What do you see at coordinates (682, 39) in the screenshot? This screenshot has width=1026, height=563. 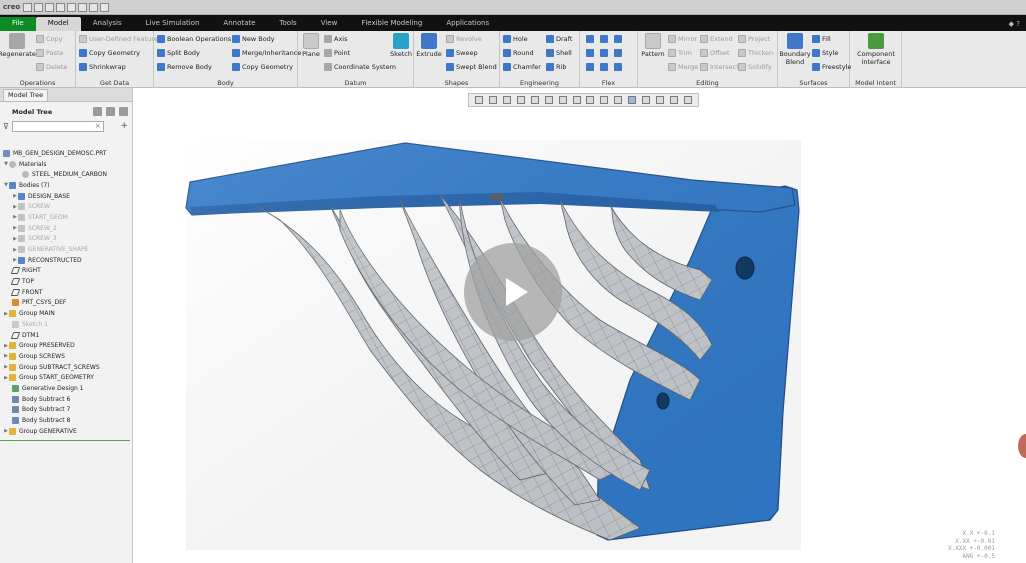 I see `mirror-button: Mirror` at bounding box center [682, 39].